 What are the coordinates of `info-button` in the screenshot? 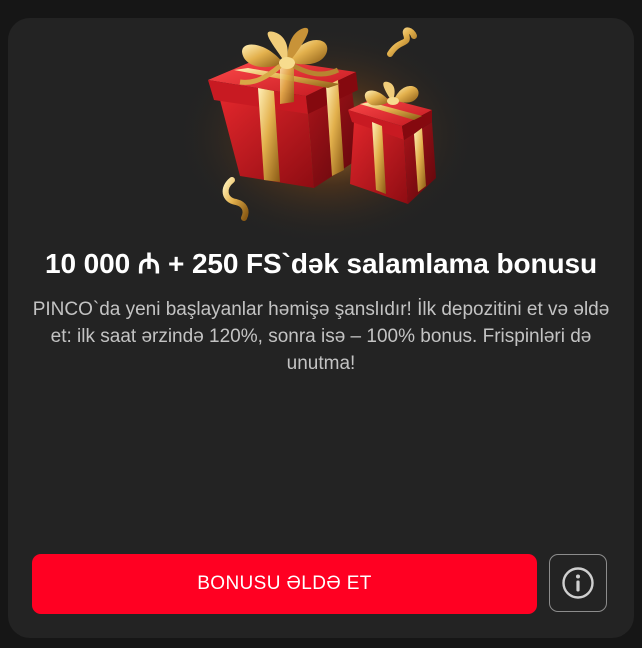 It's located at (578, 583).